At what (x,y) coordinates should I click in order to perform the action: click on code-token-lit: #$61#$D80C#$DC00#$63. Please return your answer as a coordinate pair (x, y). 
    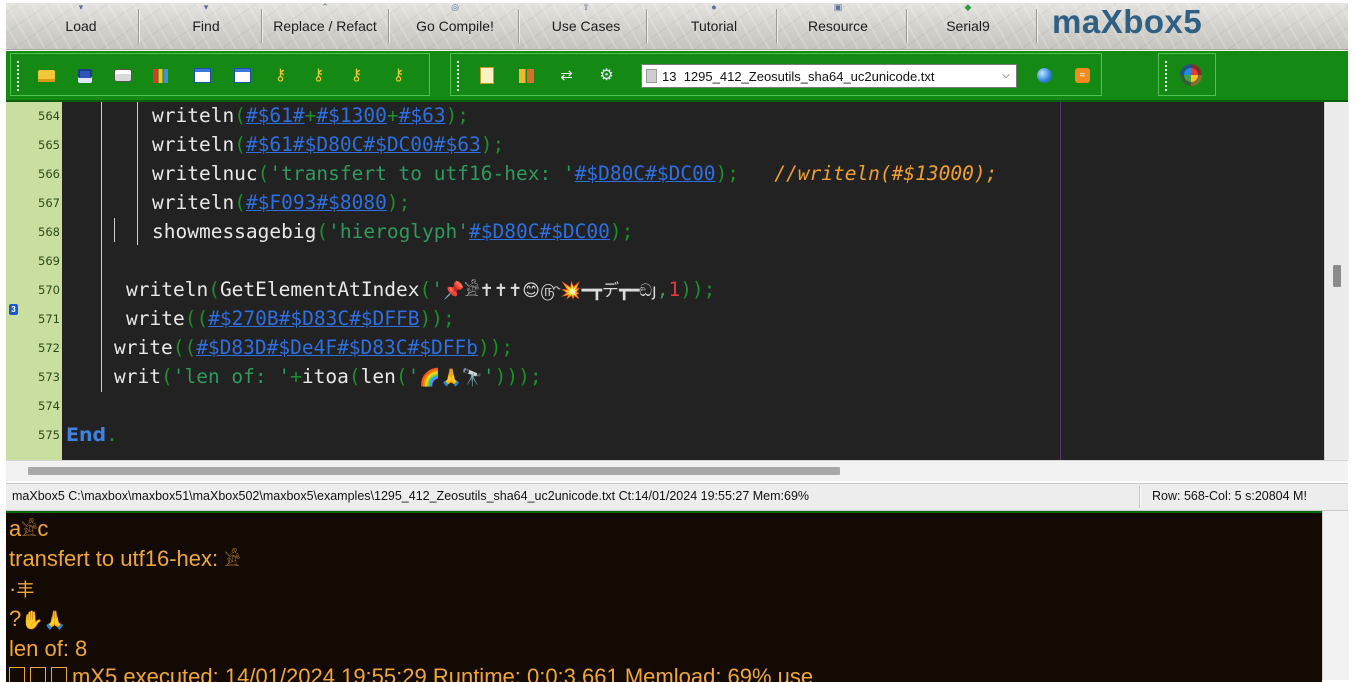
    Looking at the image, I should click on (363, 144).